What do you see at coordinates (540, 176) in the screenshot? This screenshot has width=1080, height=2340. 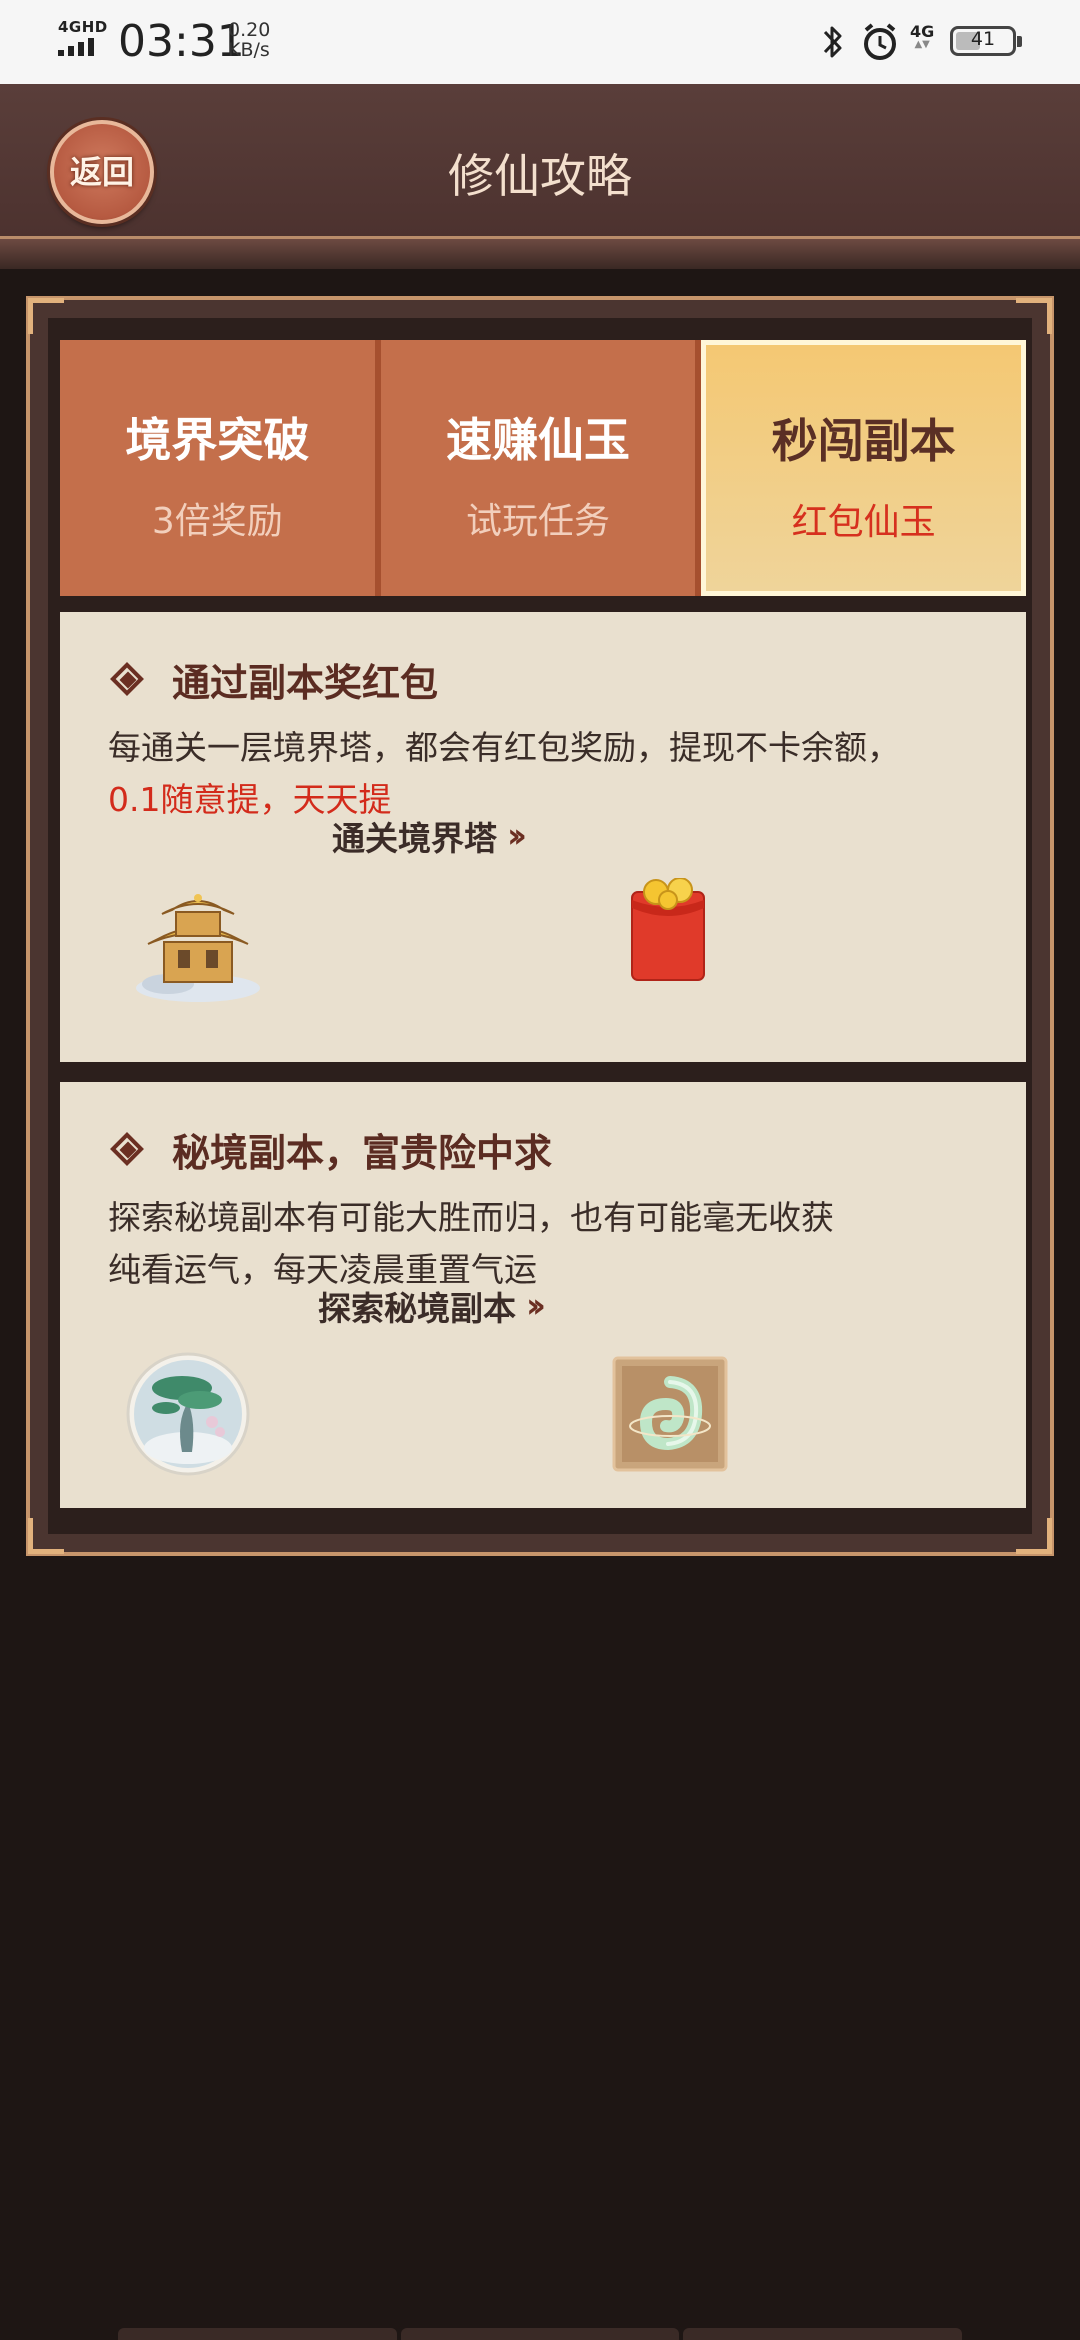 I see `page-title: 修仙攻略` at bounding box center [540, 176].